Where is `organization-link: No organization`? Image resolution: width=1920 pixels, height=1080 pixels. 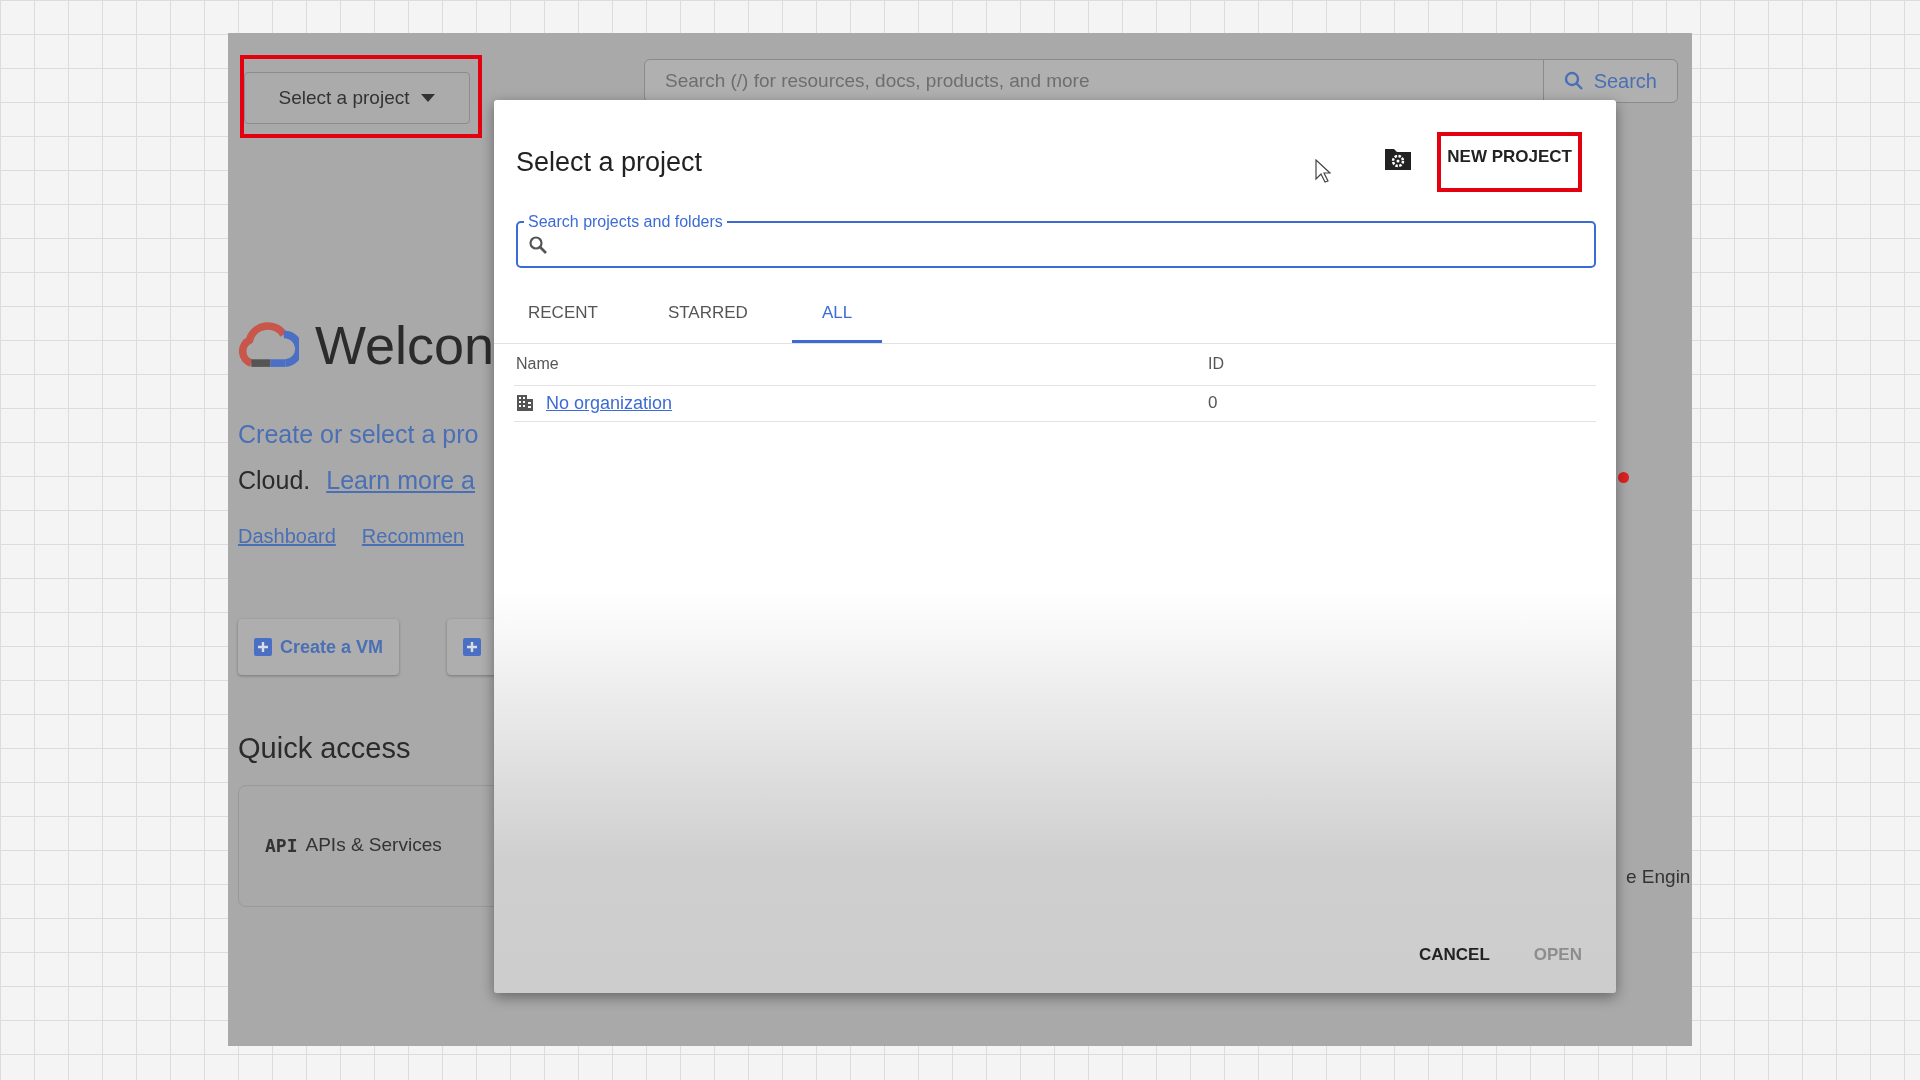
organization-link: No organization is located at coordinates (609, 403).